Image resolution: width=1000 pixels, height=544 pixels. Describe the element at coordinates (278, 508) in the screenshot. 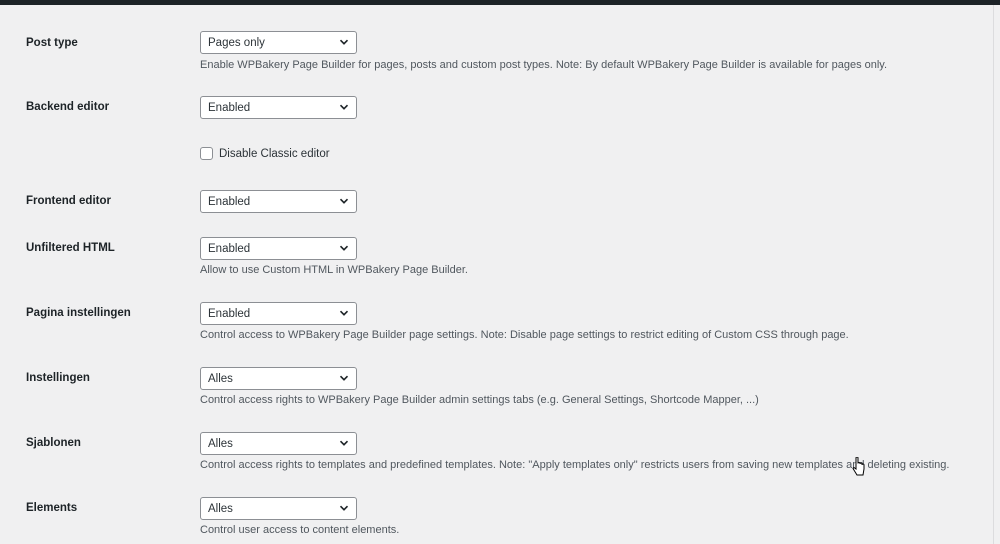

I see `elements-select: Alles` at that location.